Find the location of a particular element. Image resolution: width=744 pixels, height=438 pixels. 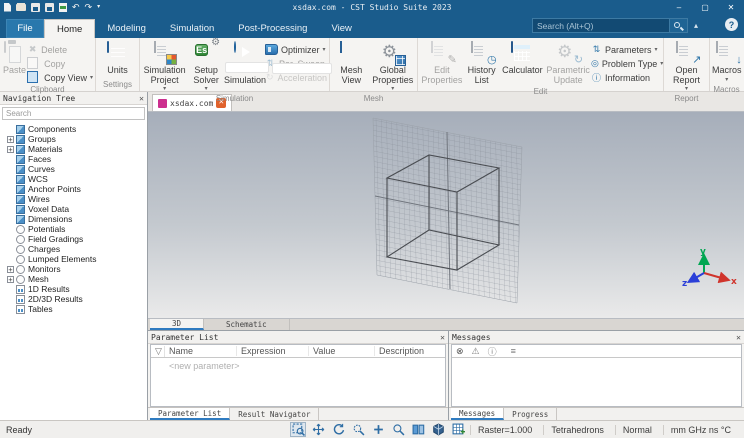

tab-schematic: Schematic is located at coordinates (247, 324).